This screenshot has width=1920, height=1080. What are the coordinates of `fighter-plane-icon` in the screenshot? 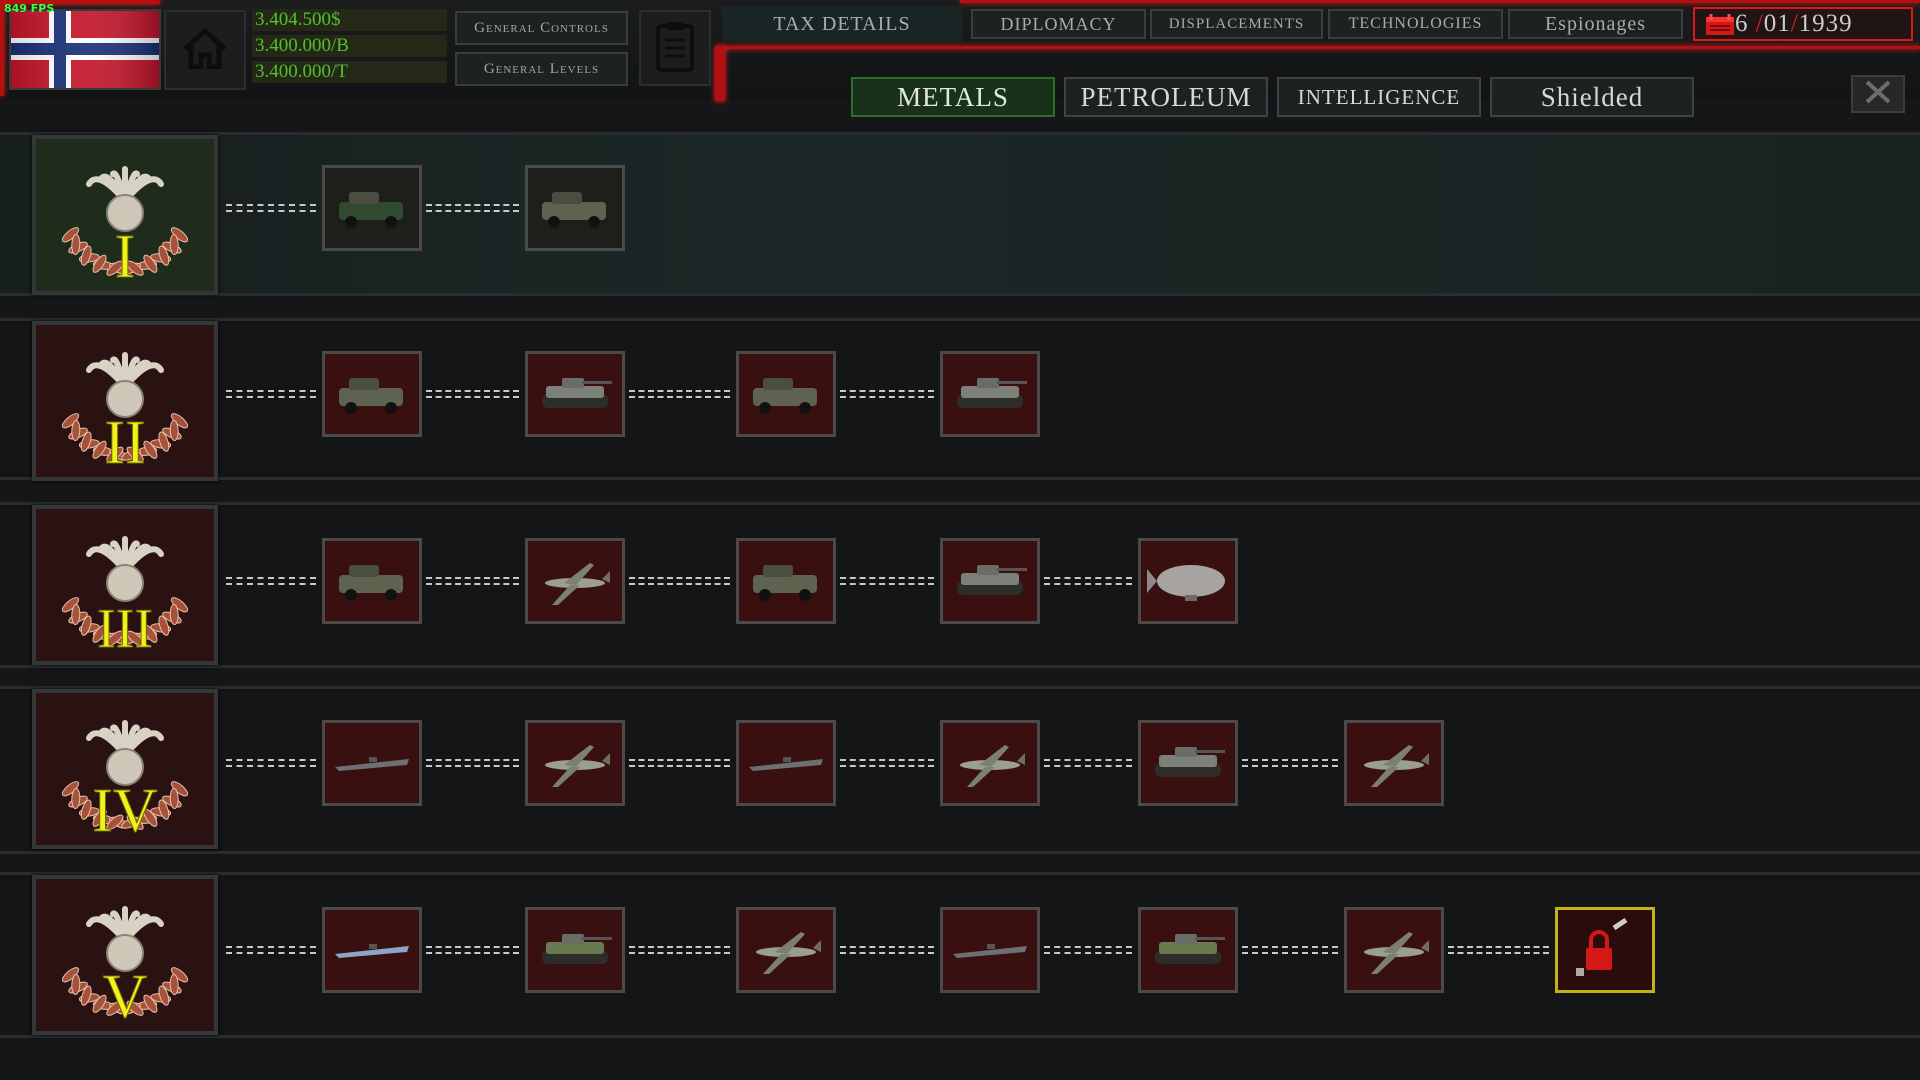 It's located at (577, 584).